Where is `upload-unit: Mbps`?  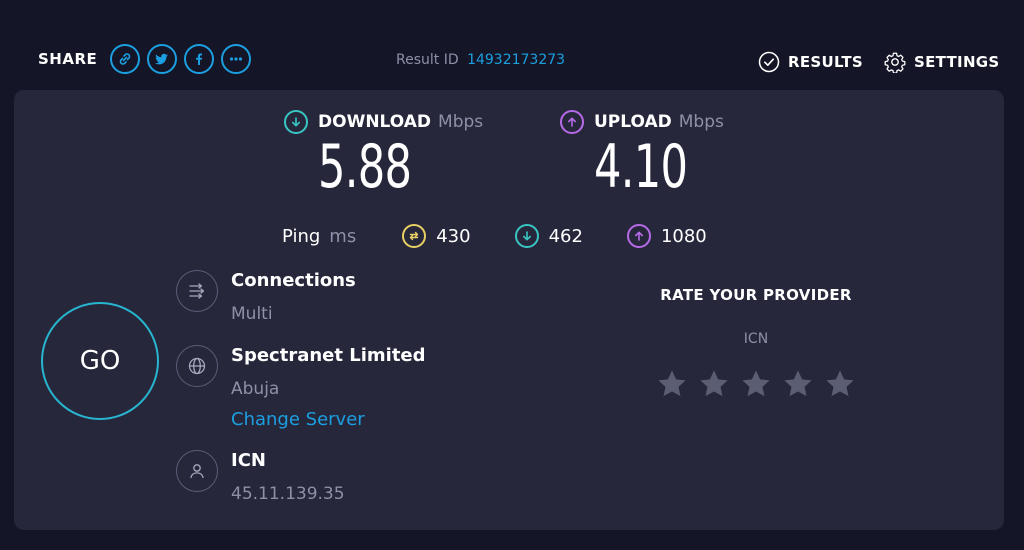 upload-unit: Mbps is located at coordinates (701, 122).